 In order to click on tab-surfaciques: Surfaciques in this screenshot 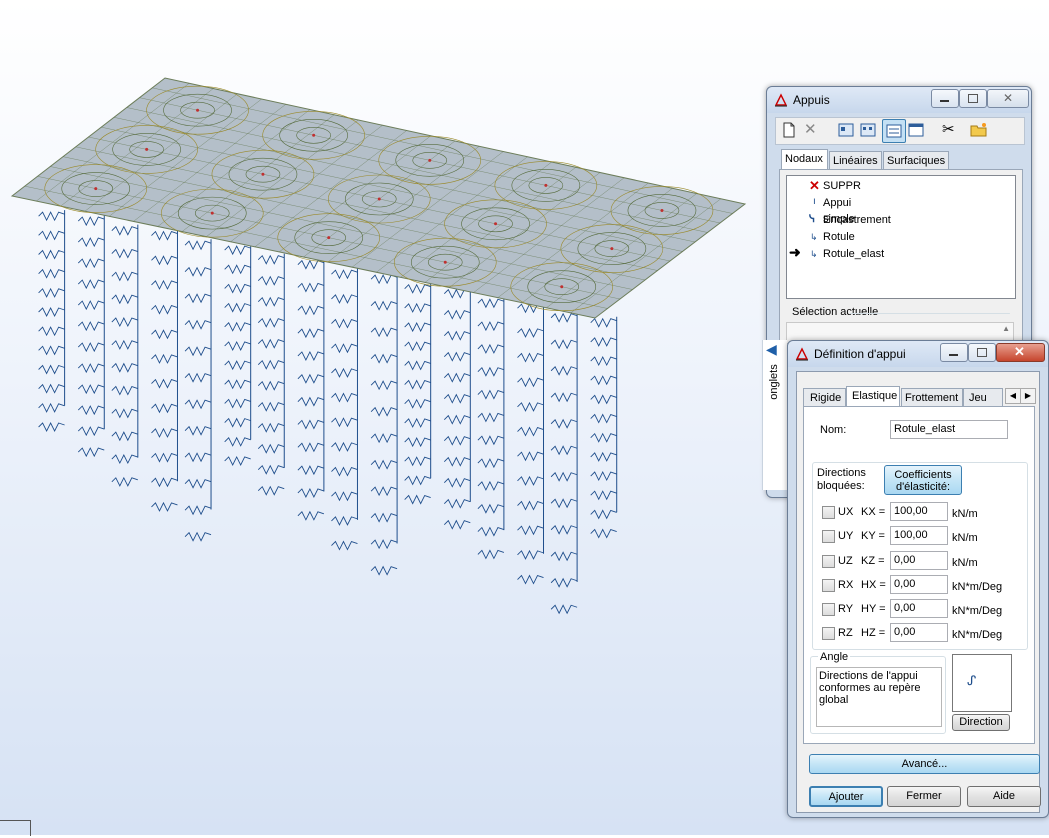, I will do `click(916, 160)`.